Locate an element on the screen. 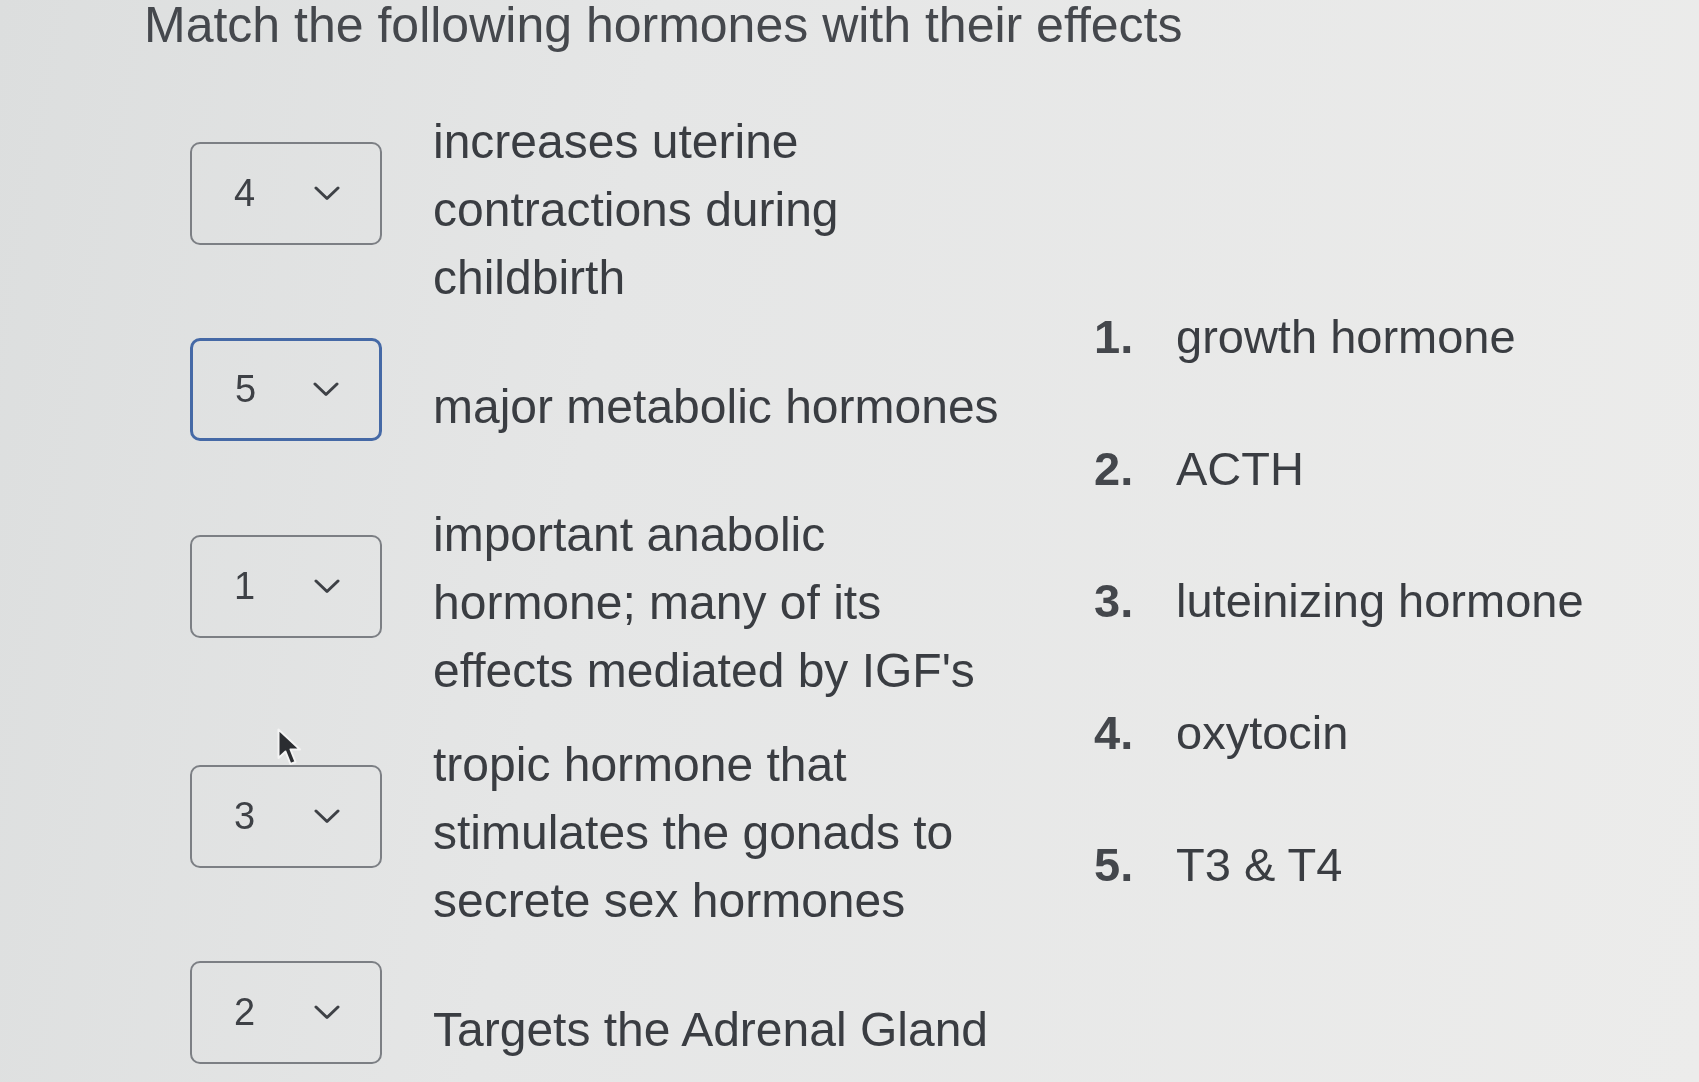 This screenshot has width=1699, height=1082. answer-dropdown: 3 is located at coordinates (286, 816).